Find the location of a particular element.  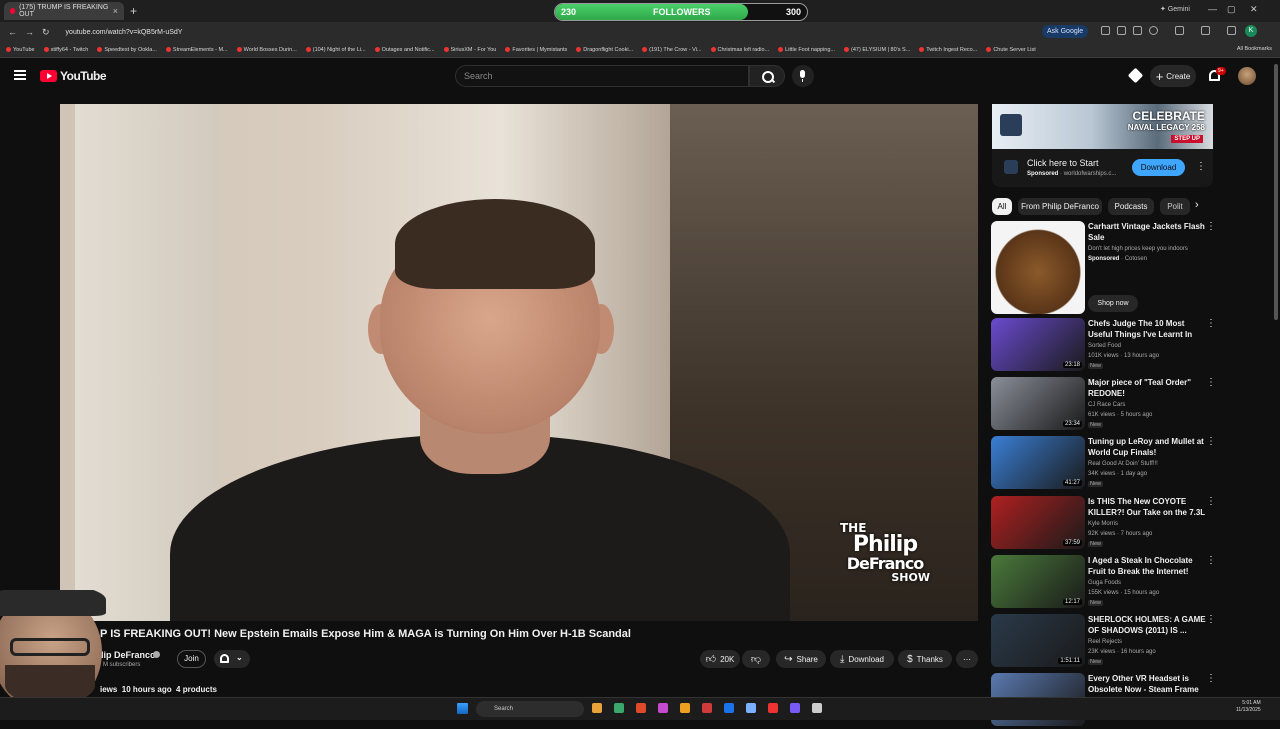

windows-start-icon is located at coordinates (462, 708).